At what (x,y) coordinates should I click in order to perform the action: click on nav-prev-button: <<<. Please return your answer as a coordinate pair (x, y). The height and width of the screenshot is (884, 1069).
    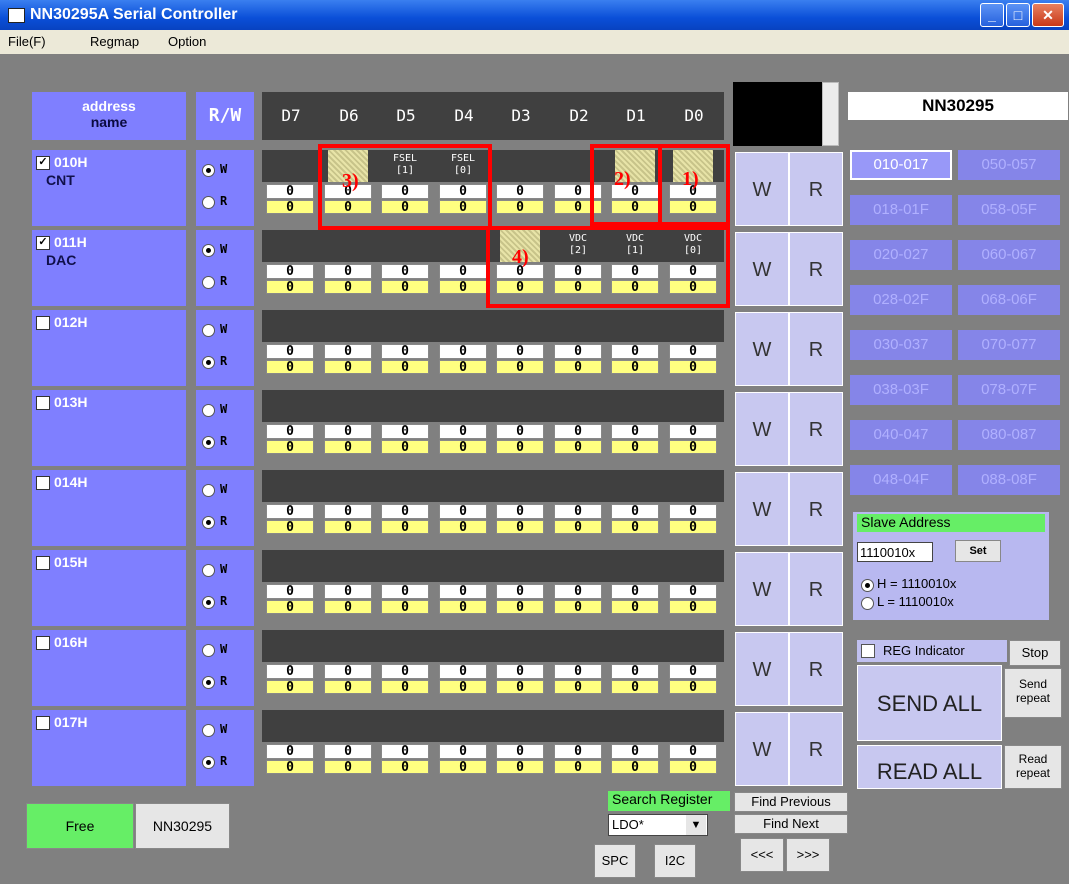
    Looking at the image, I should click on (762, 855).